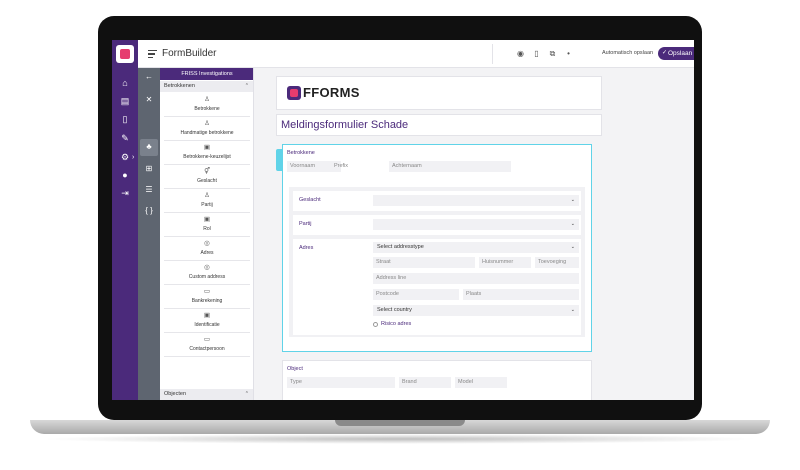 The width and height of the screenshot is (800, 470). I want to click on postcode-field: Postcode, so click(416, 294).